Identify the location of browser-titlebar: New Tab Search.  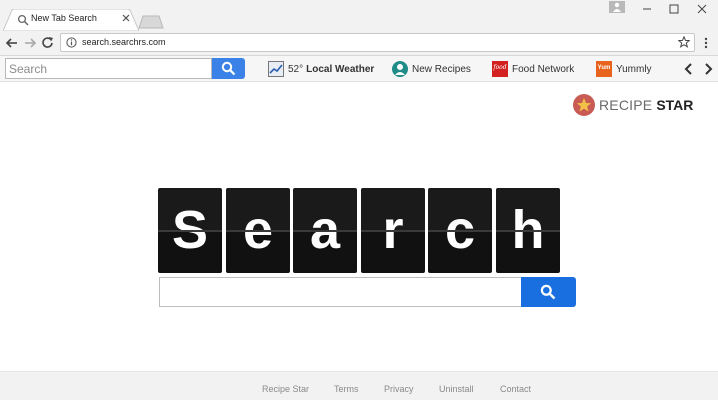
(359, 15).